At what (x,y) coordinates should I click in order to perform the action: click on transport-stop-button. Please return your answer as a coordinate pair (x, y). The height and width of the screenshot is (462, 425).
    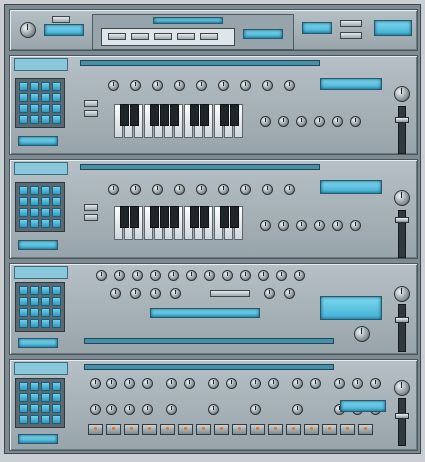
    Looking at the image, I should click on (140, 36).